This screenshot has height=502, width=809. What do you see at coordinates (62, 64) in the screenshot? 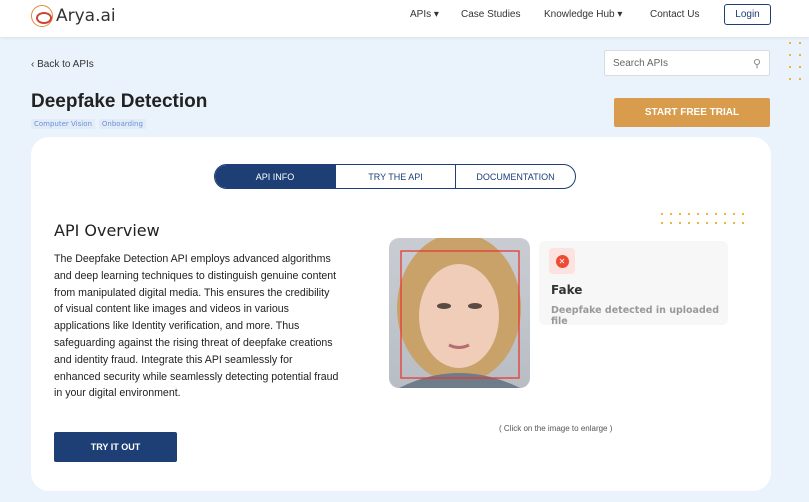
I see `back-to-apis-link: ‹ Back to APIs` at bounding box center [62, 64].